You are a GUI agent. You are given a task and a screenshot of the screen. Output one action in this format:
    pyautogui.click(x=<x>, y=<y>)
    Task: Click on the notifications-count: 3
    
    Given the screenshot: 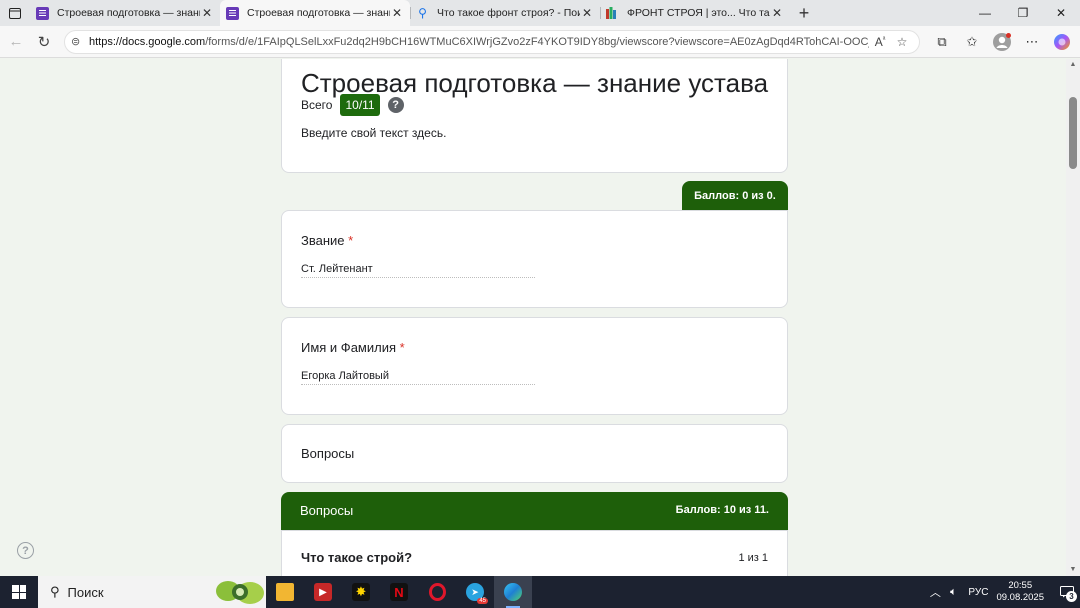 What is the action you would take?
    pyautogui.click(x=1071, y=596)
    